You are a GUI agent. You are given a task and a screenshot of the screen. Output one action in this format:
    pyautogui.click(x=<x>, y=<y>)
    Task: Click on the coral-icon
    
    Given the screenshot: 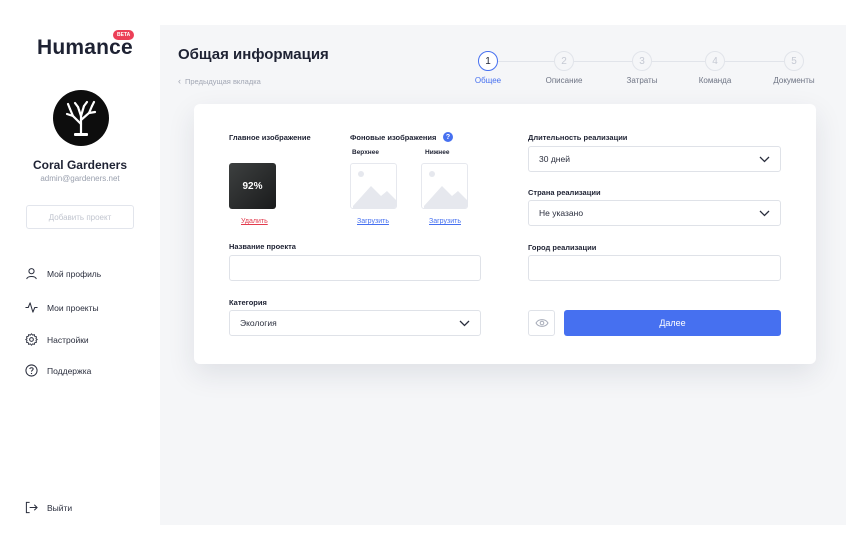 What is the action you would take?
    pyautogui.click(x=81, y=118)
    